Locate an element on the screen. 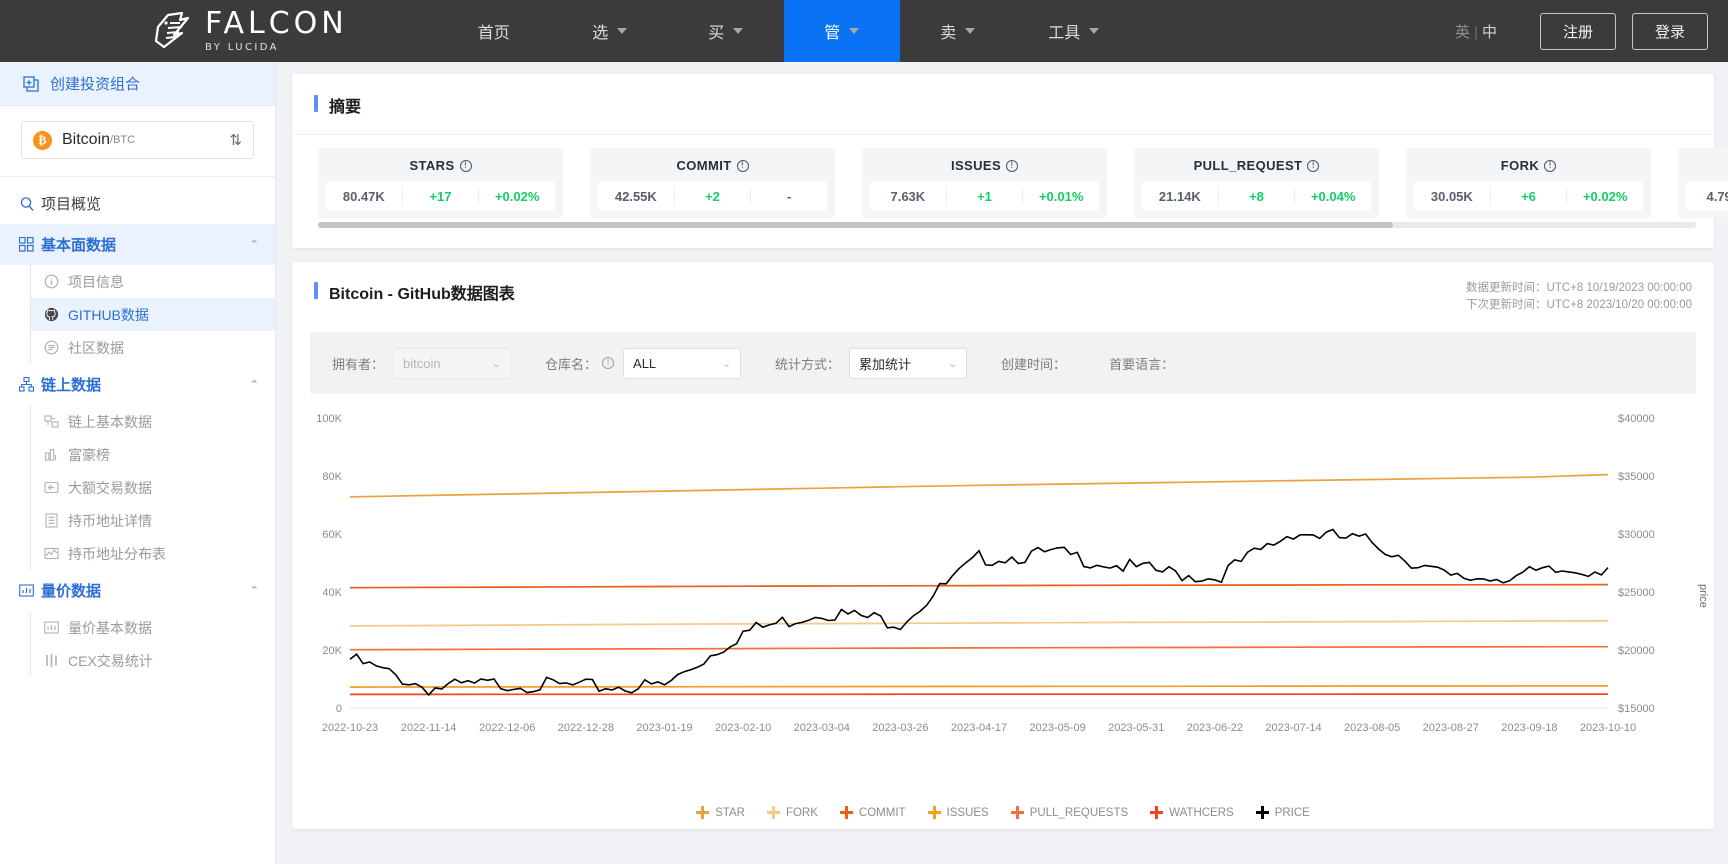 This screenshot has width=1728, height=864. coin-selector-wrap: ₿ Bitcoin /BTC ⇅ is located at coordinates (137, 141).